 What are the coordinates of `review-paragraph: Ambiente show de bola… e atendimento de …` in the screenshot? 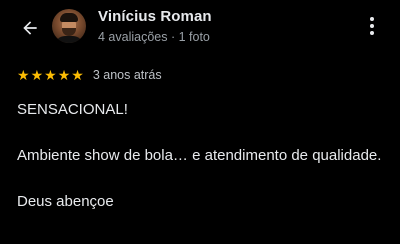 It's located at (199, 155).